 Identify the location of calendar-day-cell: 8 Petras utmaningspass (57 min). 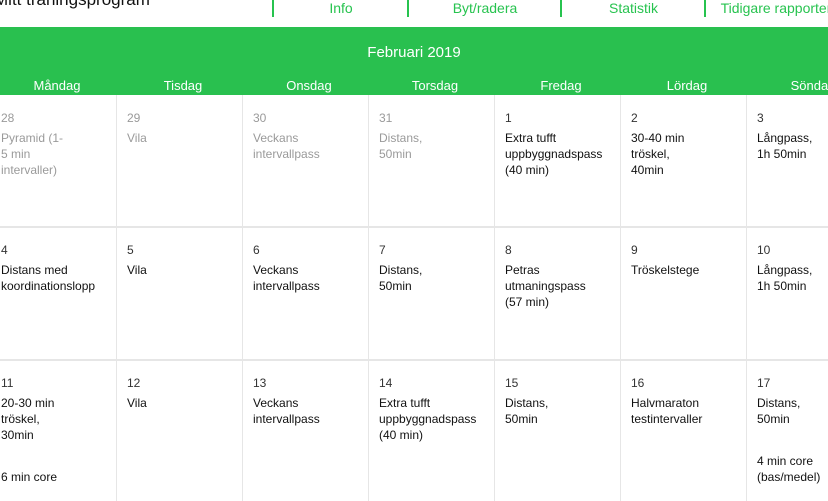
(564, 300).